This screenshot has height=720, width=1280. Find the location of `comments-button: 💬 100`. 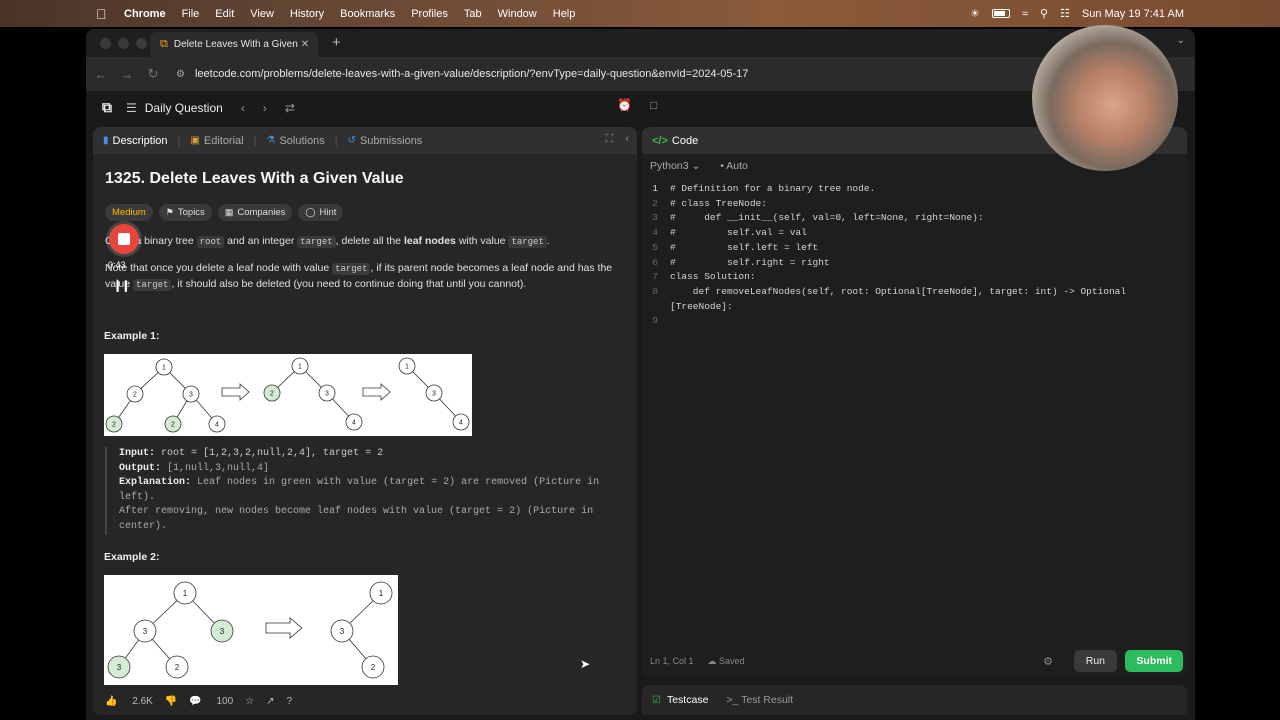

comments-button: 💬 100 is located at coordinates (211, 701).